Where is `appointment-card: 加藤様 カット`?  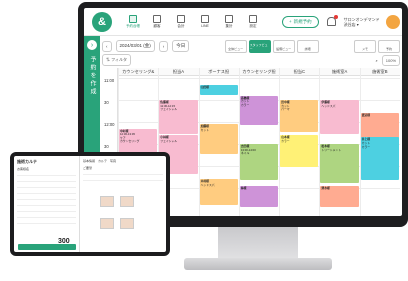
appointment-card: 加藤様 カット is located at coordinates (218, 139).